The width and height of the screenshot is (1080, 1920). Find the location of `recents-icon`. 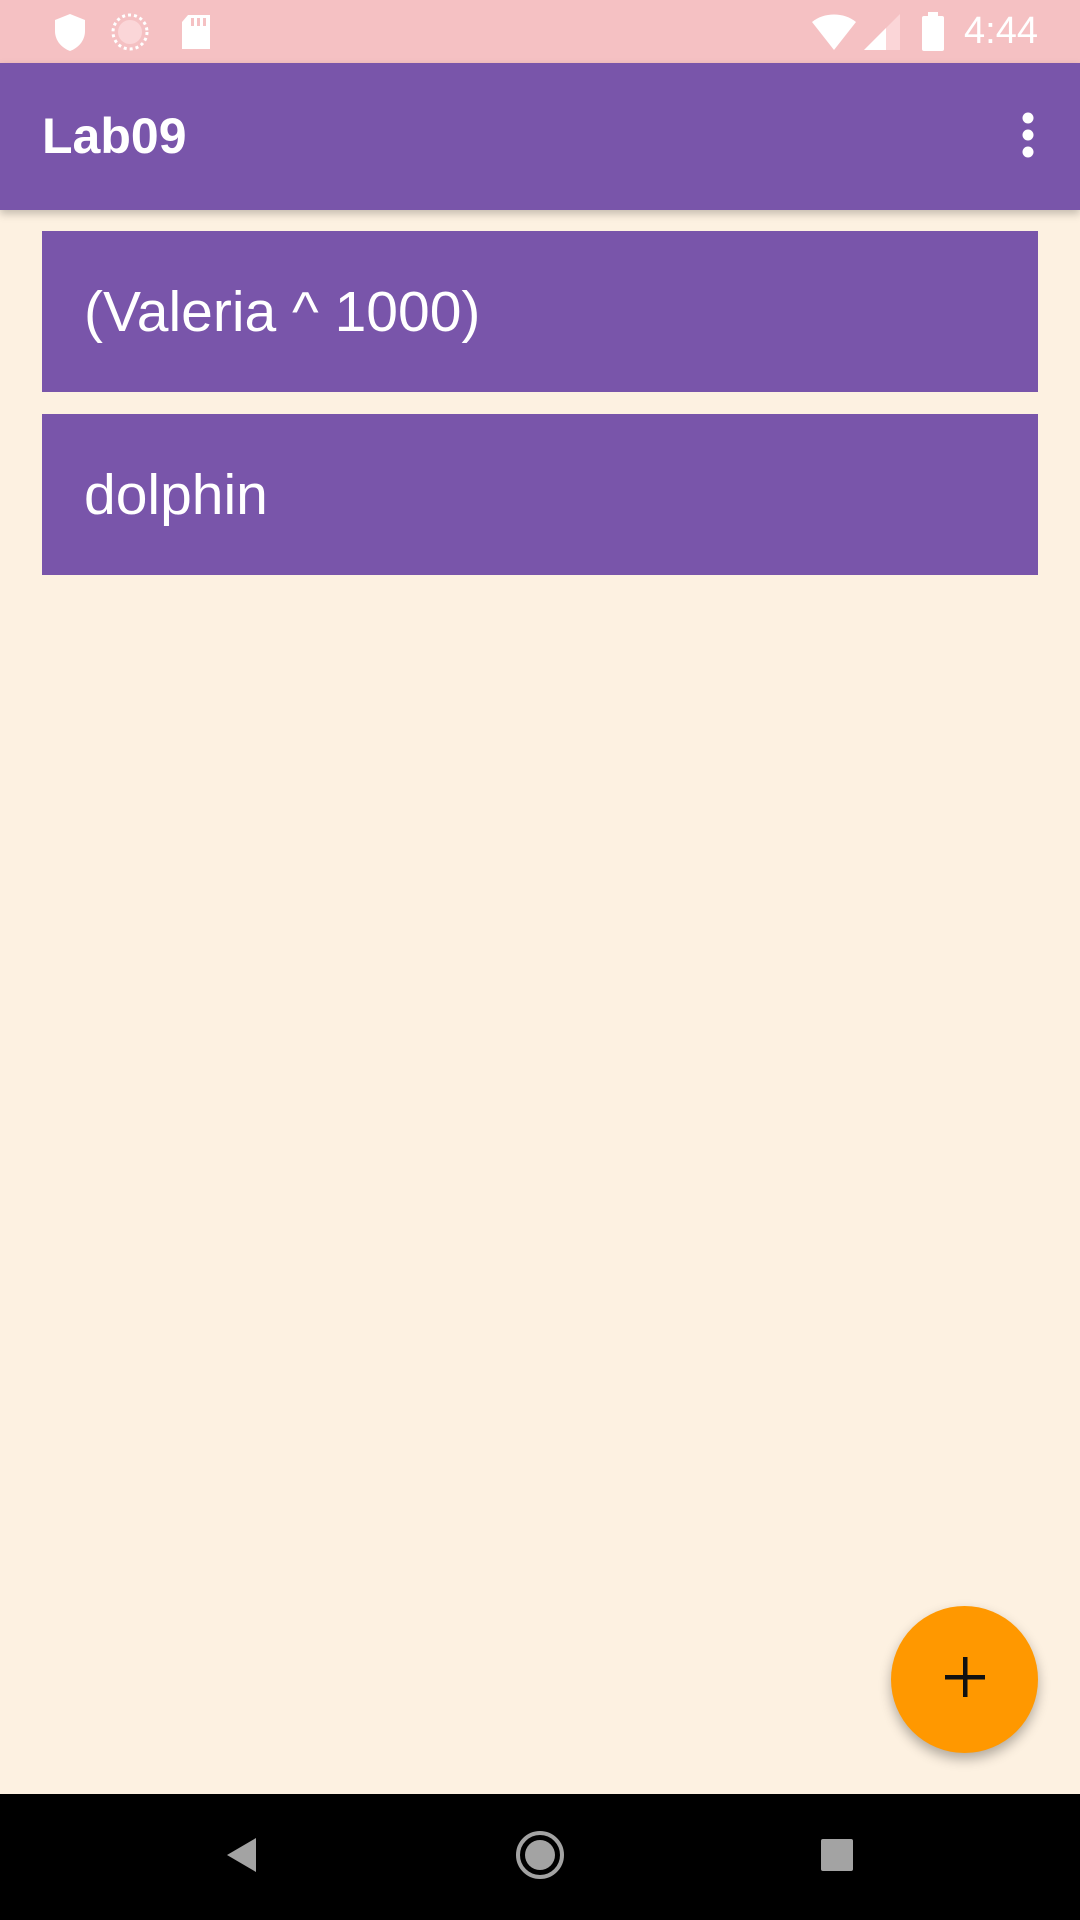

recents-icon is located at coordinates (837, 1857).